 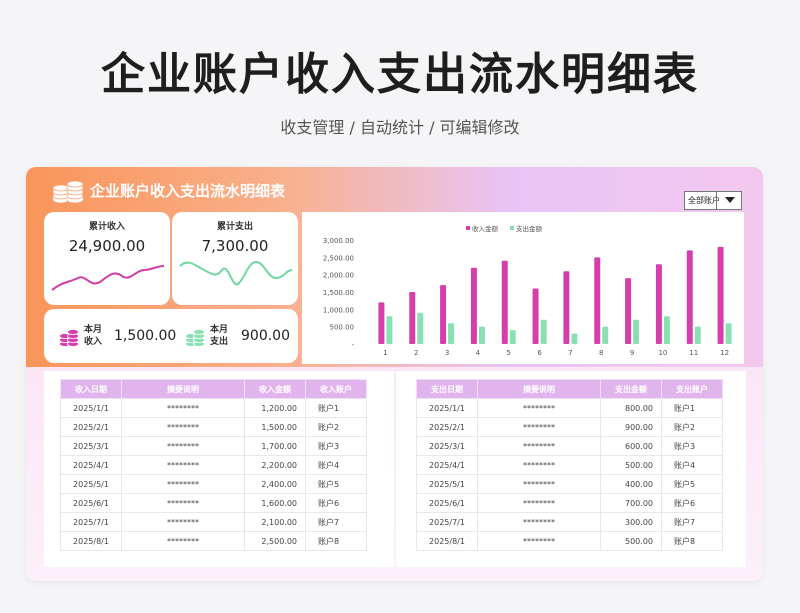 I want to click on table-row: 2025/7/1 ******** 300.00 账户7, so click(x=569, y=522).